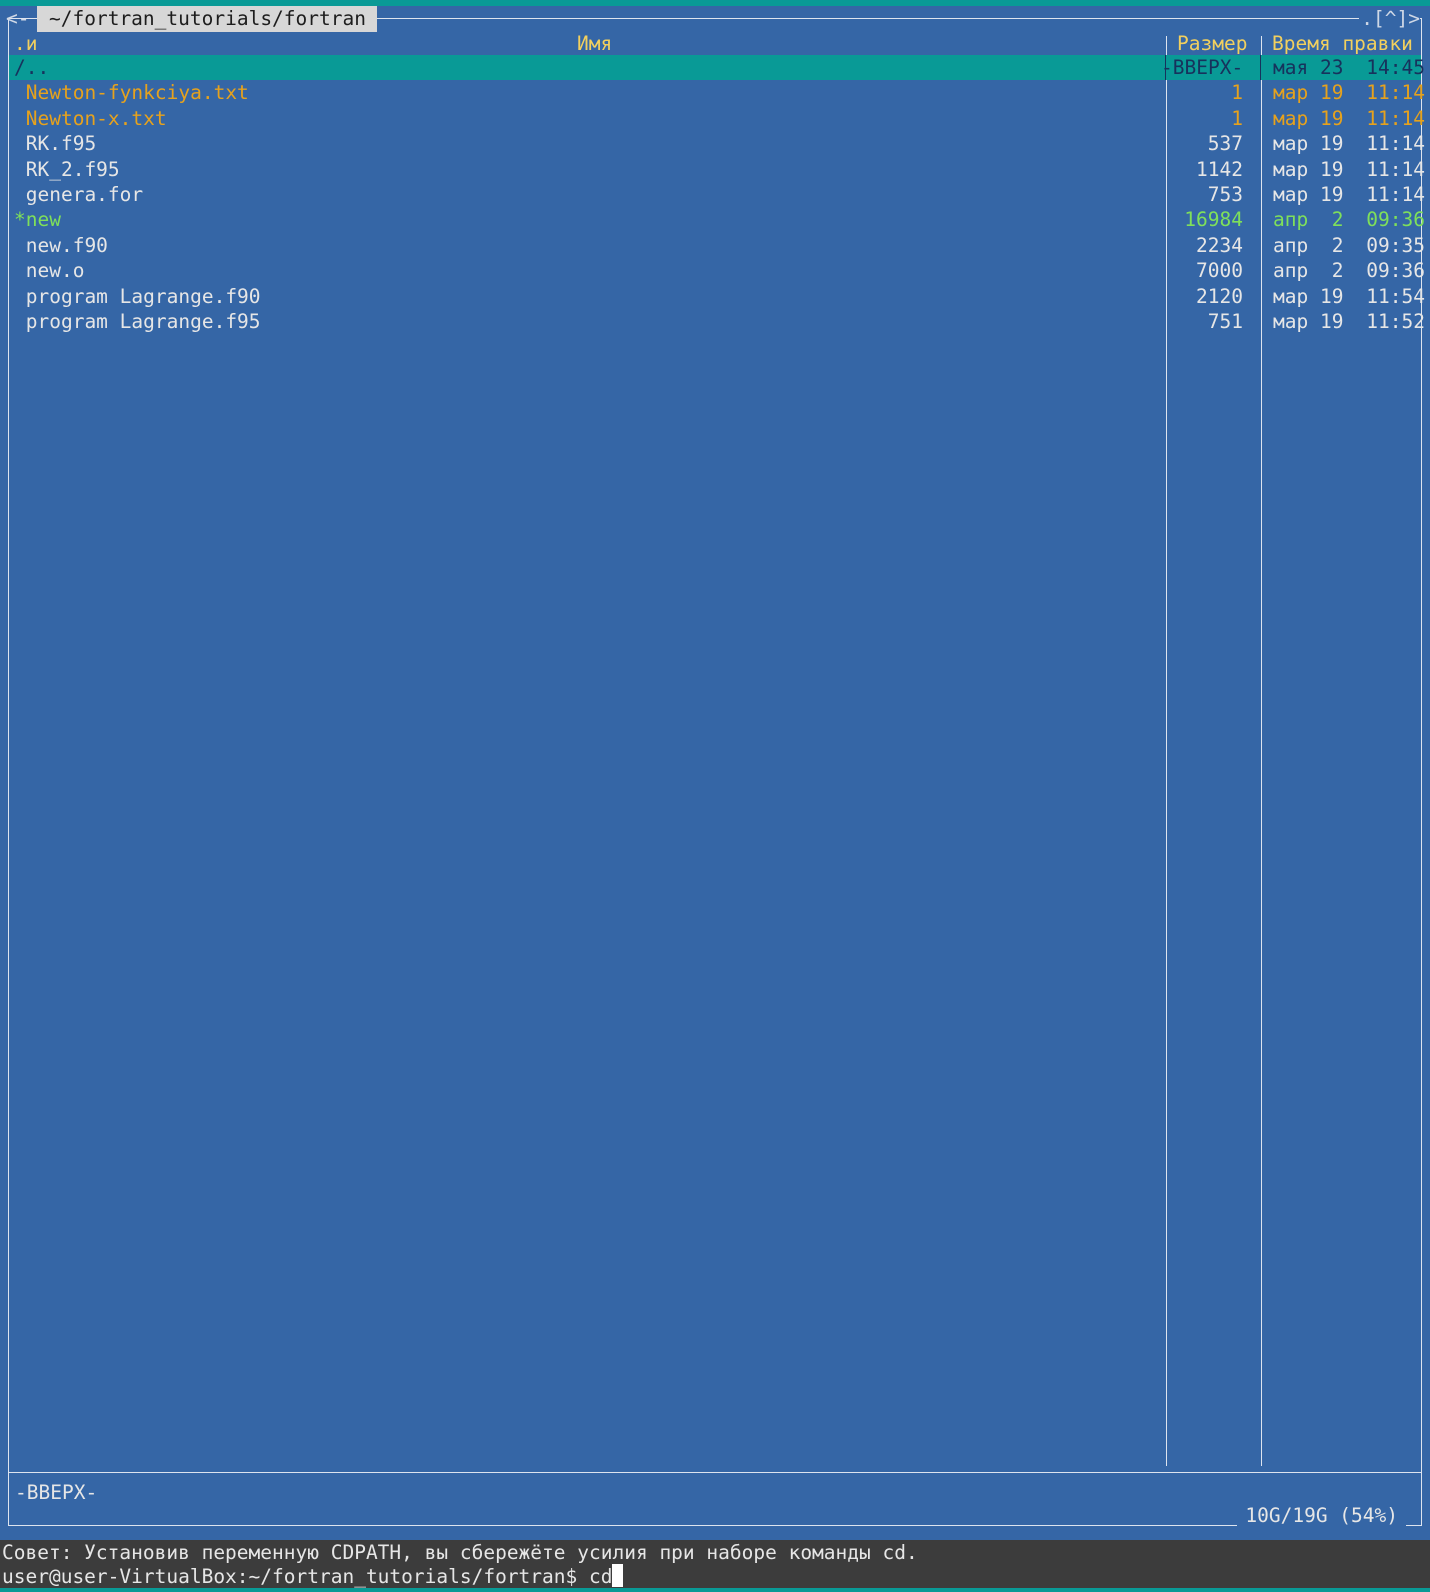 The image size is (1430, 1592). I want to click on file-date: мая 23, so click(1308, 67).